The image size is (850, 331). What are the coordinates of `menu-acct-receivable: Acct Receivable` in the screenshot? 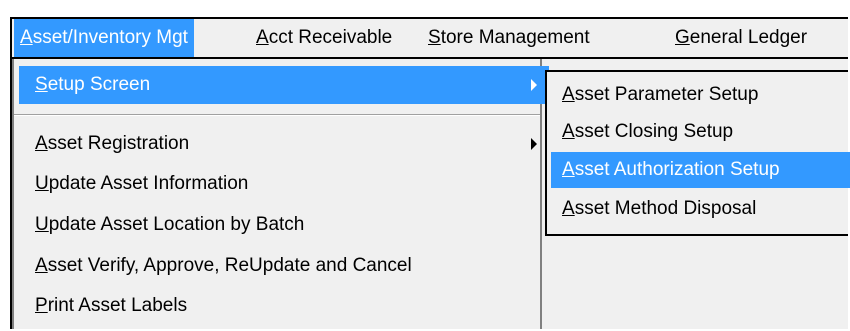 It's located at (324, 38).